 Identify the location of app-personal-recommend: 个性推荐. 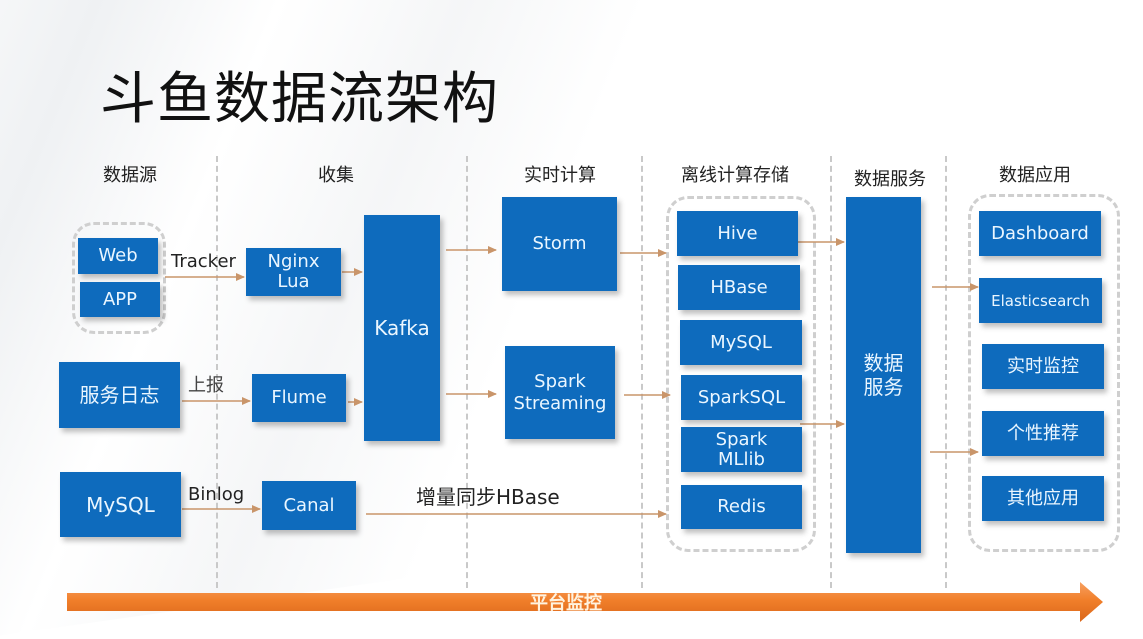
(1043, 433).